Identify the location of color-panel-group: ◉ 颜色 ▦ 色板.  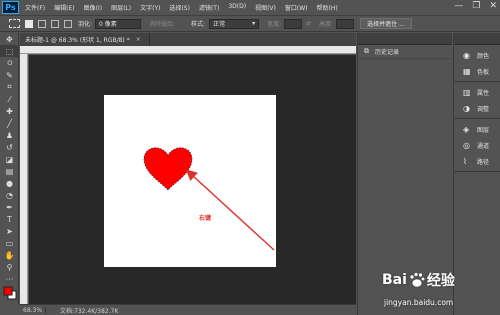
(477, 63).